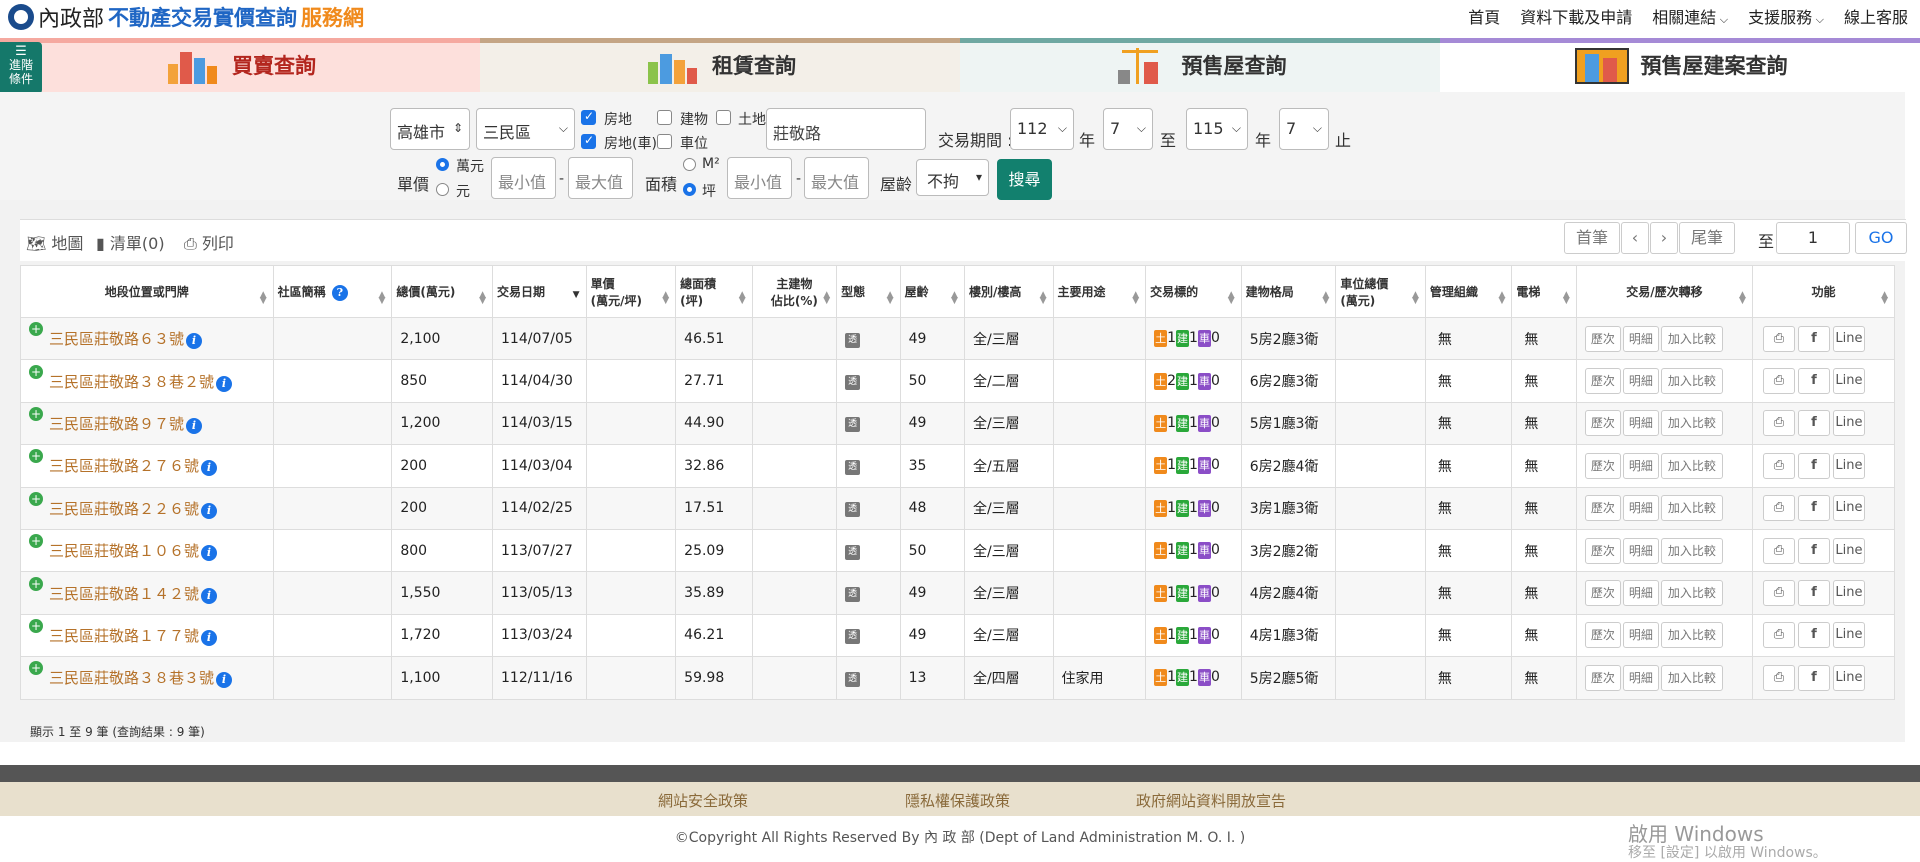 The width and height of the screenshot is (1920, 862). What do you see at coordinates (1288, 291) in the screenshot?
I see `col-layout: 建物格局 ▲ ▼` at bounding box center [1288, 291].